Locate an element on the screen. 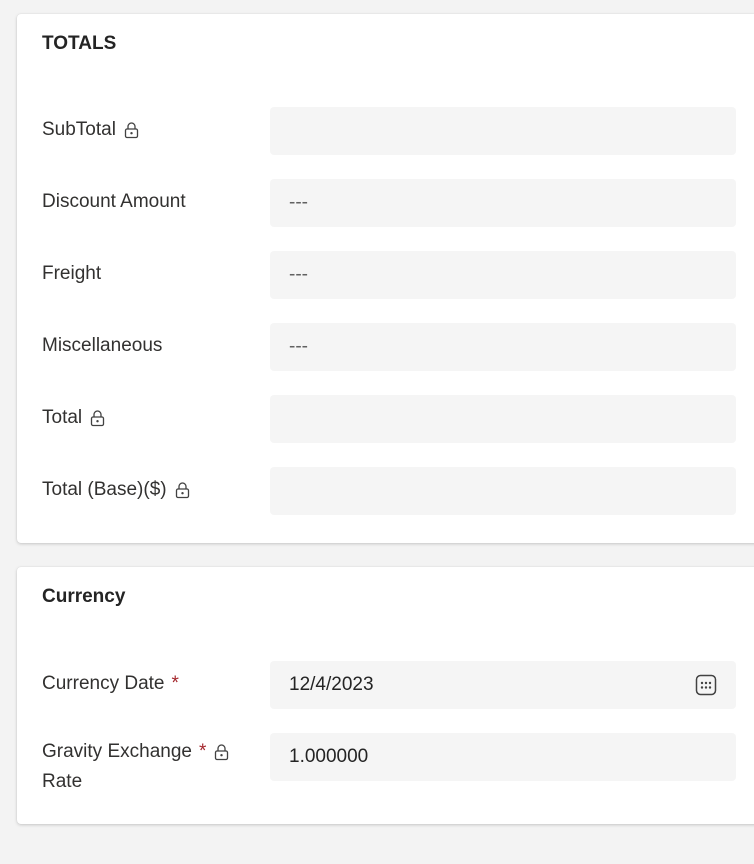  exchange-rate-row: Gravity Exchange * Rate 1.000000 is located at coordinates (385, 762).